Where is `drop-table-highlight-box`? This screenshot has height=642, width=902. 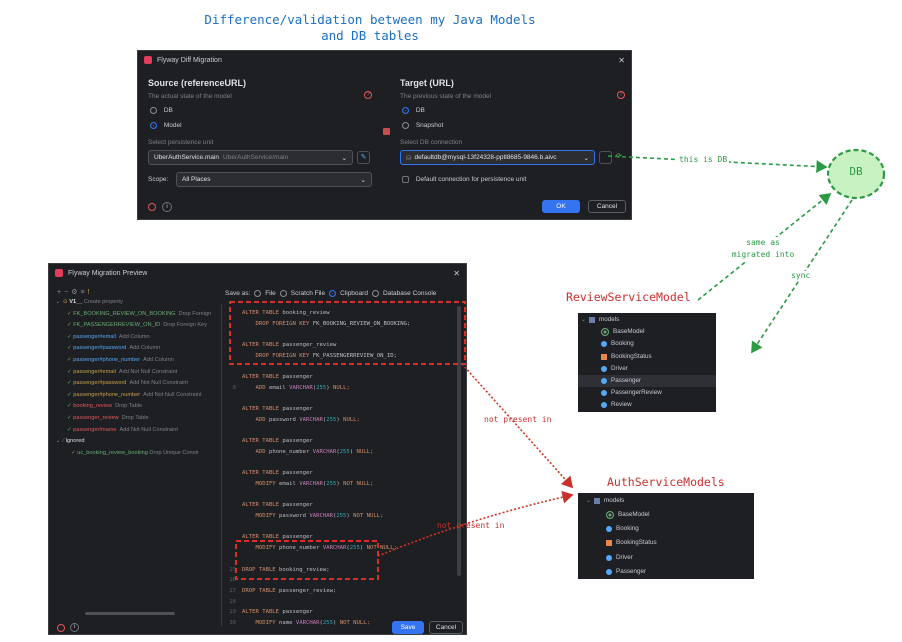 drop-table-highlight-box is located at coordinates (307, 560).